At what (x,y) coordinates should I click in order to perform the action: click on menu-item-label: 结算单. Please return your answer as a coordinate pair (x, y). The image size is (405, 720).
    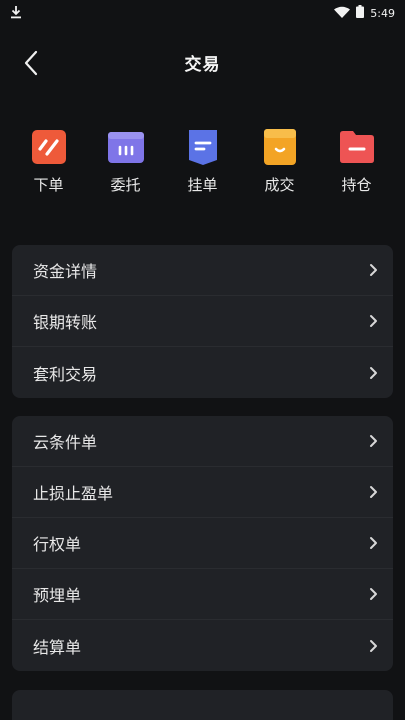
    Looking at the image, I should click on (57, 647).